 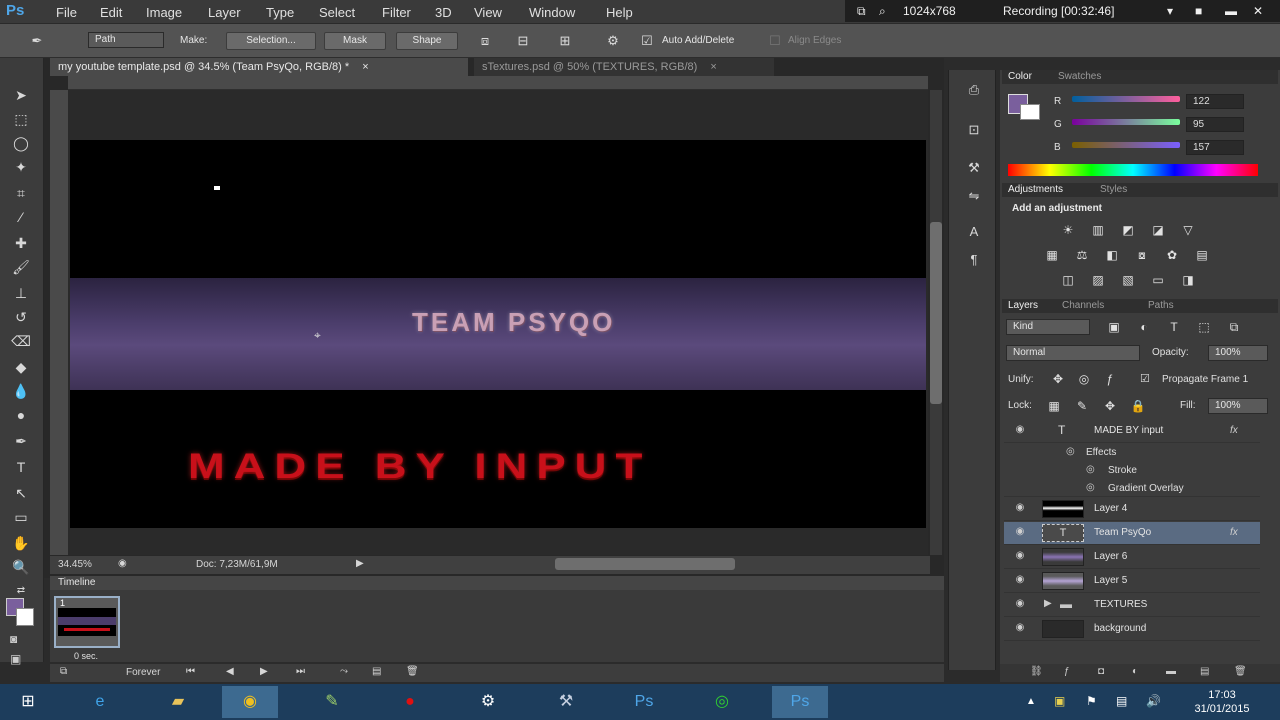 I want to click on stroke-effect-row: ◎ Stroke, so click(x=1132, y=470).